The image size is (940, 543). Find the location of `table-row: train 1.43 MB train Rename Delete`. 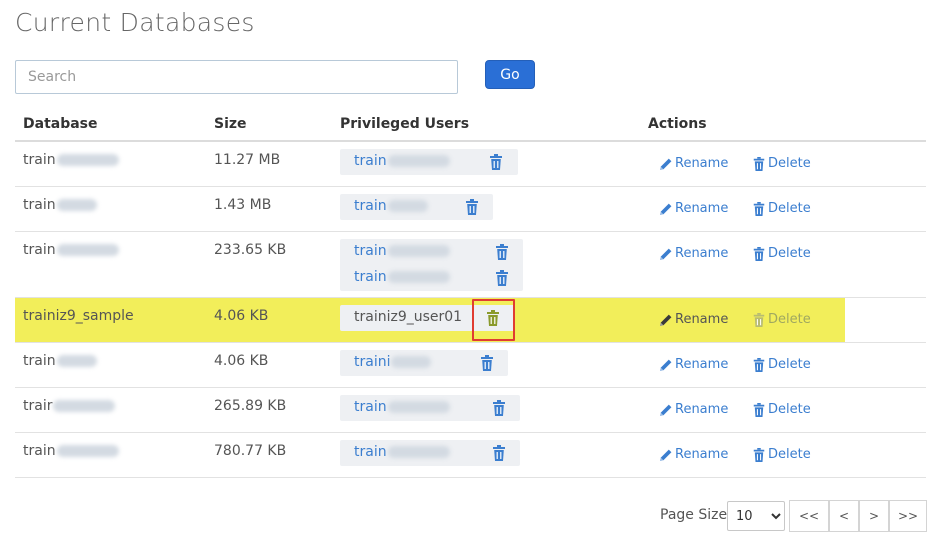

table-row: train 1.43 MB train Rename Delete is located at coordinates (470, 209).